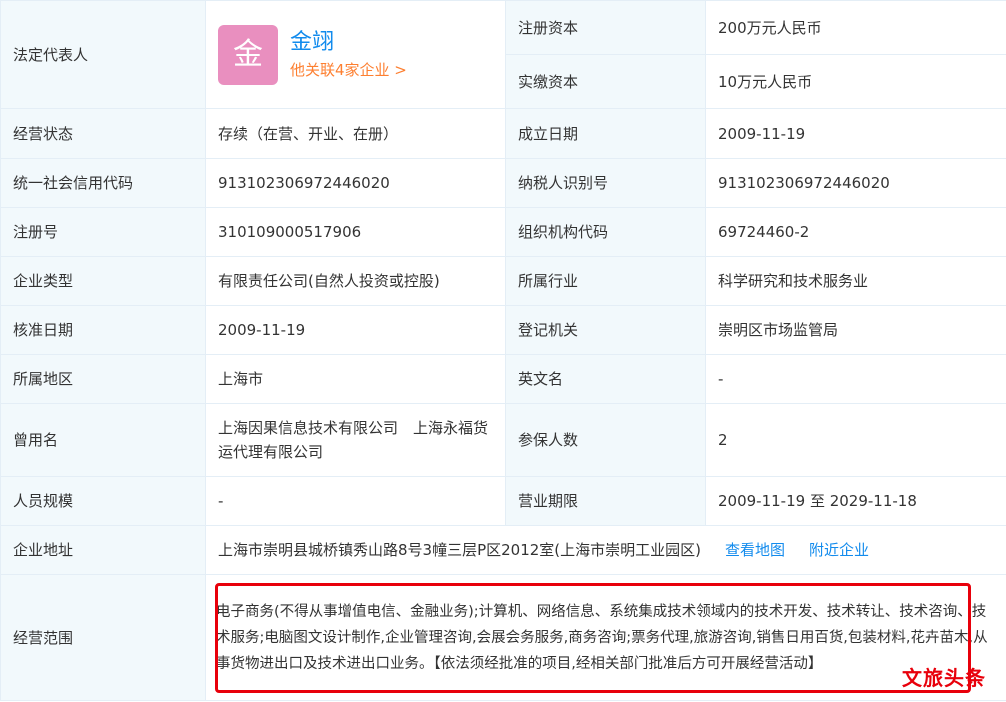 The height and width of the screenshot is (702, 1006). What do you see at coordinates (605, 133) in the screenshot?
I see `founded-label: 成立日期` at bounding box center [605, 133].